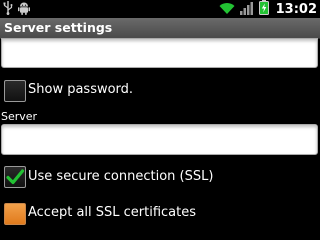 The width and height of the screenshot is (320, 240). I want to click on wifi-icon, so click(227, 9).